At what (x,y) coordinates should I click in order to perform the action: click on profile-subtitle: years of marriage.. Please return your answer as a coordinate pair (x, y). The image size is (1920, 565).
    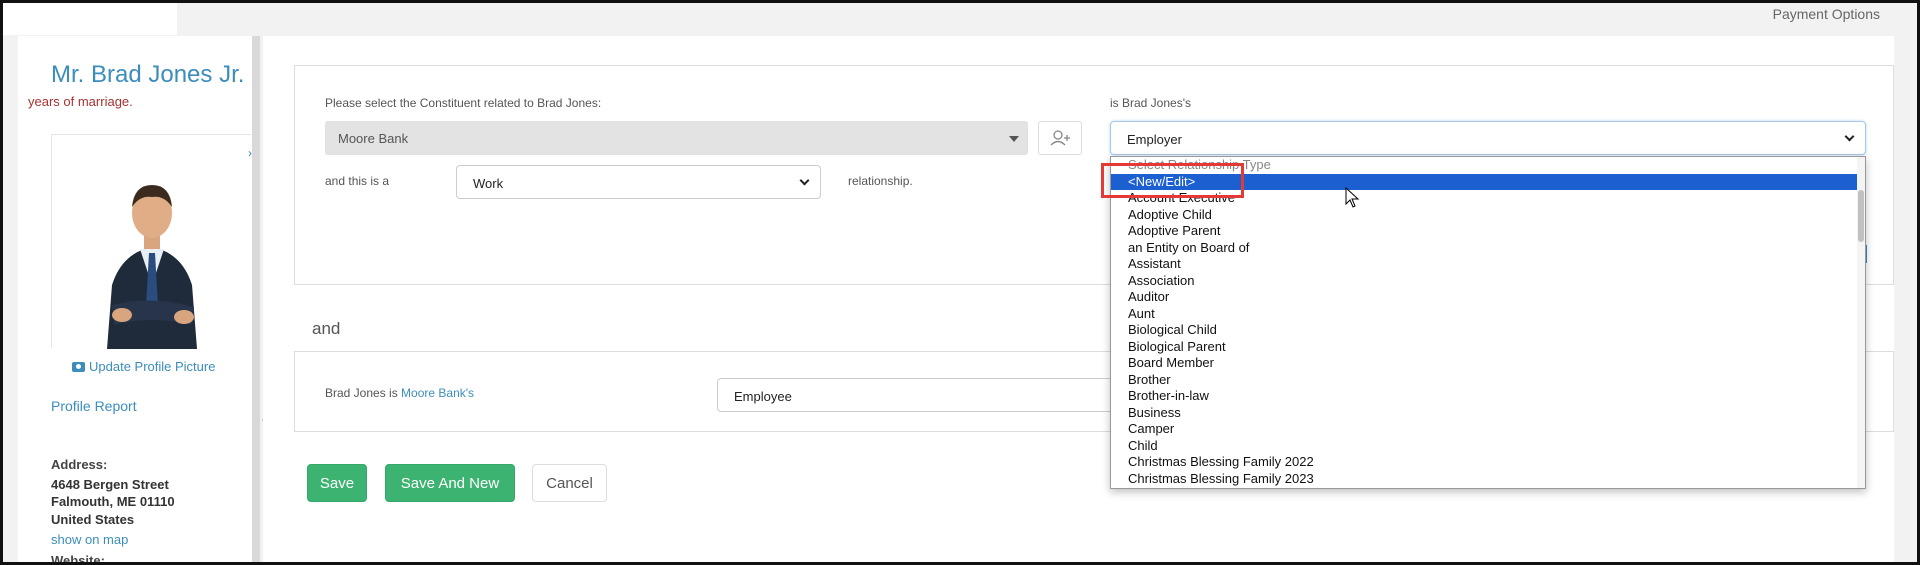
    Looking at the image, I should click on (80, 101).